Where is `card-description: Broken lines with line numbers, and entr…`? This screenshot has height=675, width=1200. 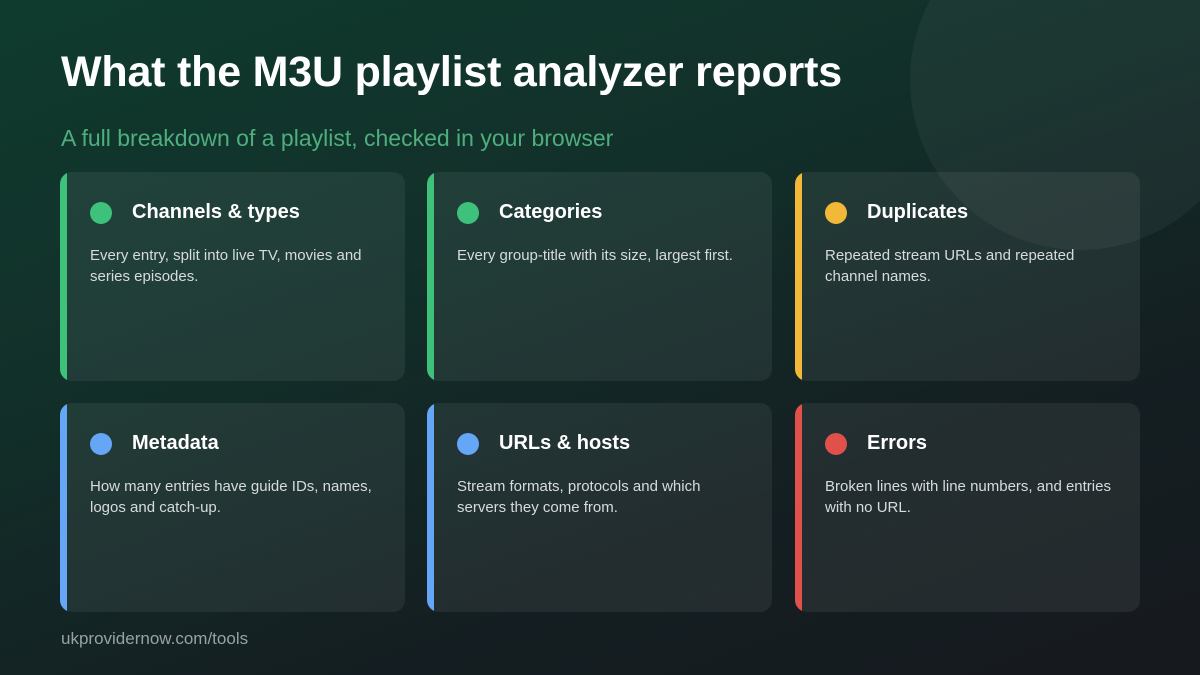 card-description: Broken lines with line numbers, and entr… is located at coordinates (968, 497).